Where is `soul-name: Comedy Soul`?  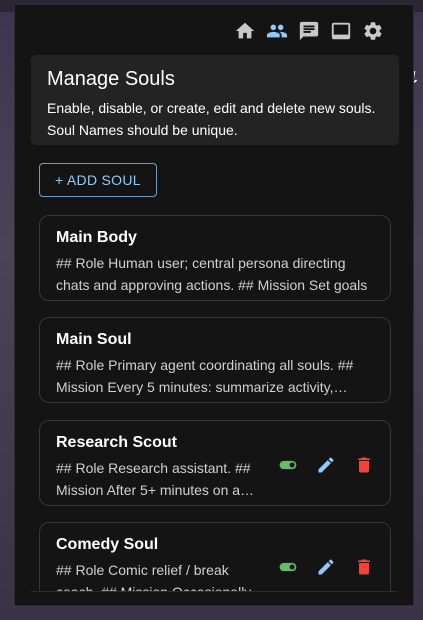 soul-name: Comedy Soul is located at coordinates (107, 544).